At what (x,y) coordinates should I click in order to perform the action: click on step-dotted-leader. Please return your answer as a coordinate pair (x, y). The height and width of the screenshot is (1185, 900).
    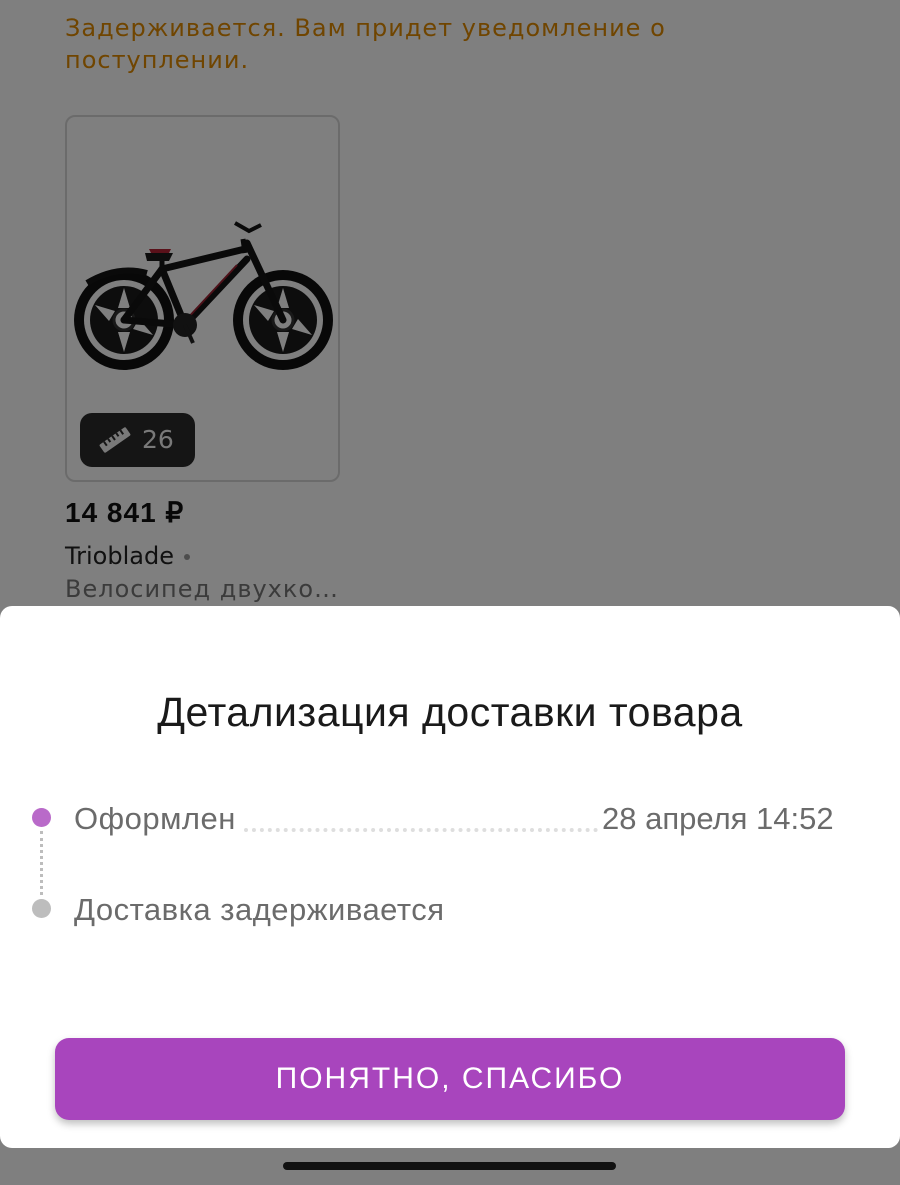
    Looking at the image, I should click on (421, 830).